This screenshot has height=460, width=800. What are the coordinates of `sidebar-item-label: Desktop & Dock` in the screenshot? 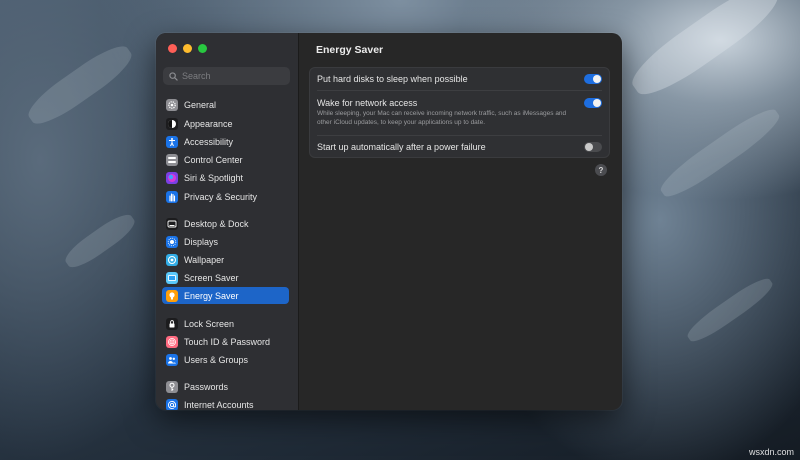 It's located at (216, 223).